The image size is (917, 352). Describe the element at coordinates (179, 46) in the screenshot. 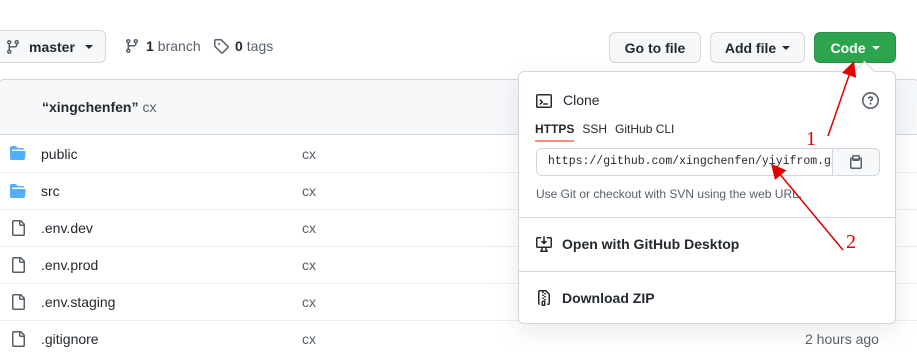

I see `branch-word: branch` at that location.